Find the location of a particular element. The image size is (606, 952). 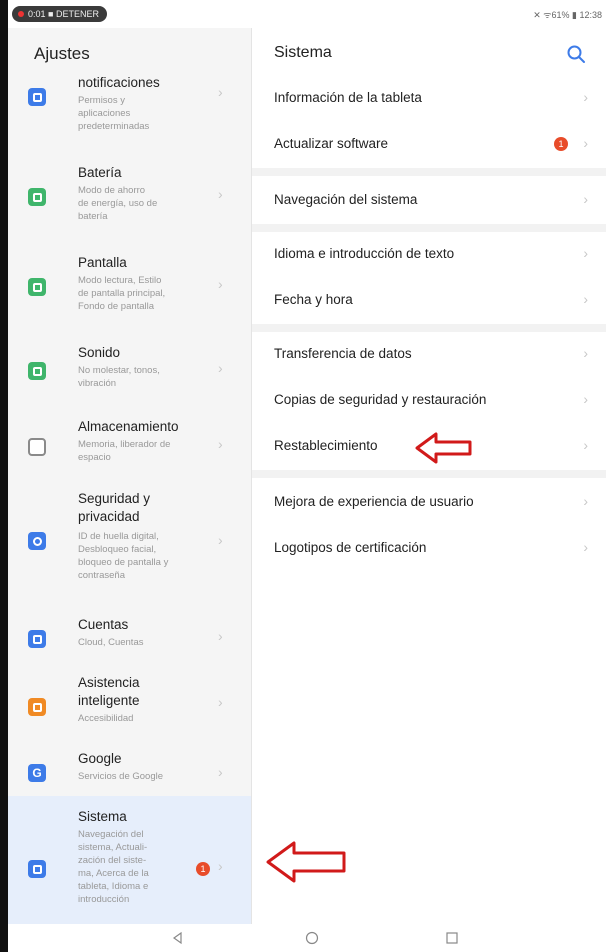

sidebar-item-title: Pantalla is located at coordinates (102, 262).